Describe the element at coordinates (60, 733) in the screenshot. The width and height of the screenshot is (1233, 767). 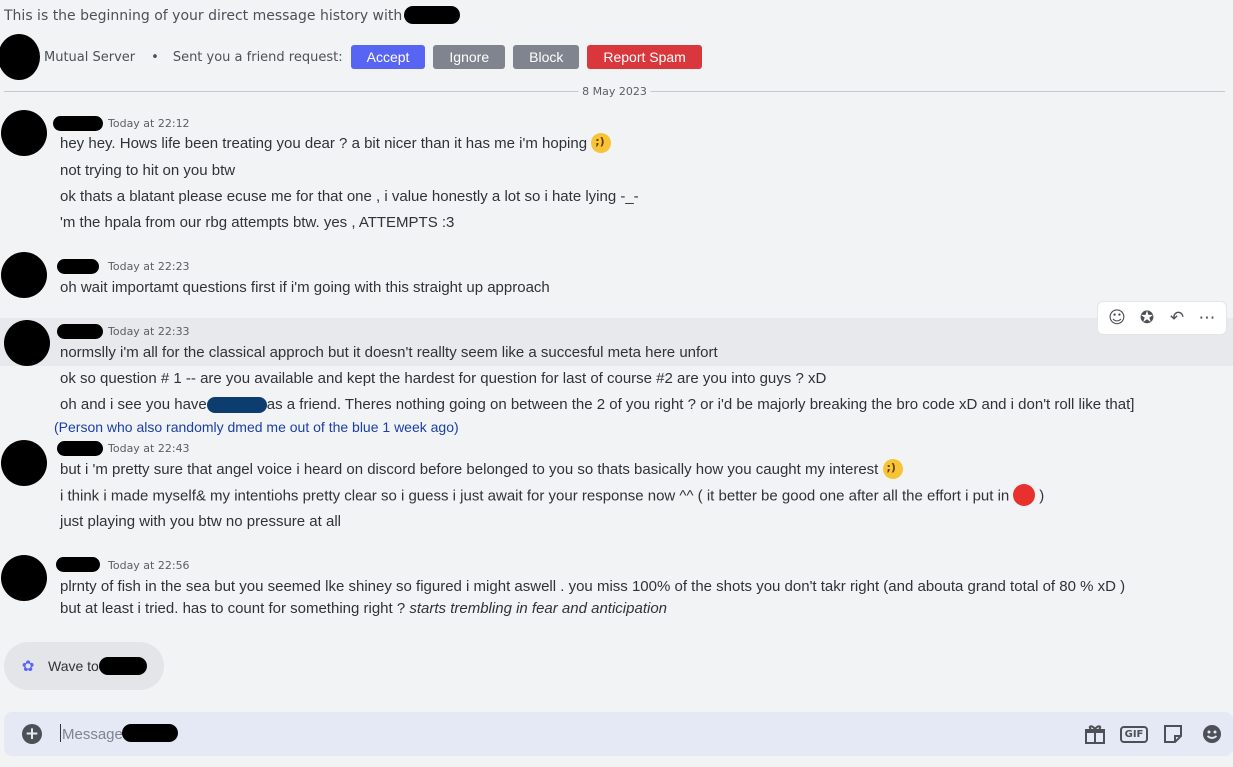
I see `text-cursor` at that location.